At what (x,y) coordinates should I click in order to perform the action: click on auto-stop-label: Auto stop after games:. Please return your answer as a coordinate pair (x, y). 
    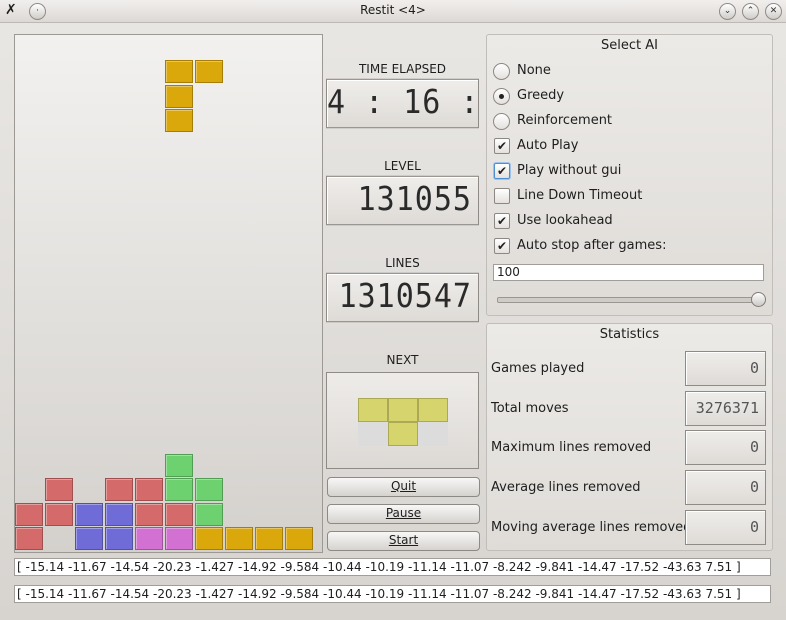
    Looking at the image, I should click on (592, 245).